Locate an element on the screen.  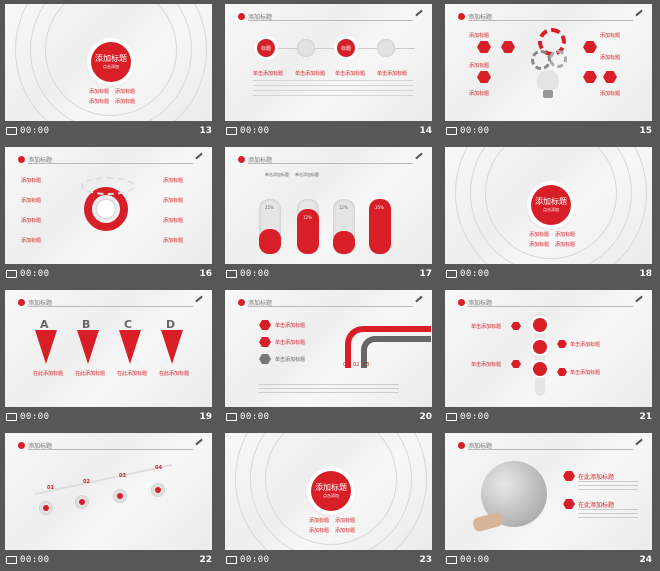
slide-thumbnail-18: 添加标题 点击添加 添加标题 添加标题 添加标题 添加标题 00:00 18 is located at coordinates (549, 214).